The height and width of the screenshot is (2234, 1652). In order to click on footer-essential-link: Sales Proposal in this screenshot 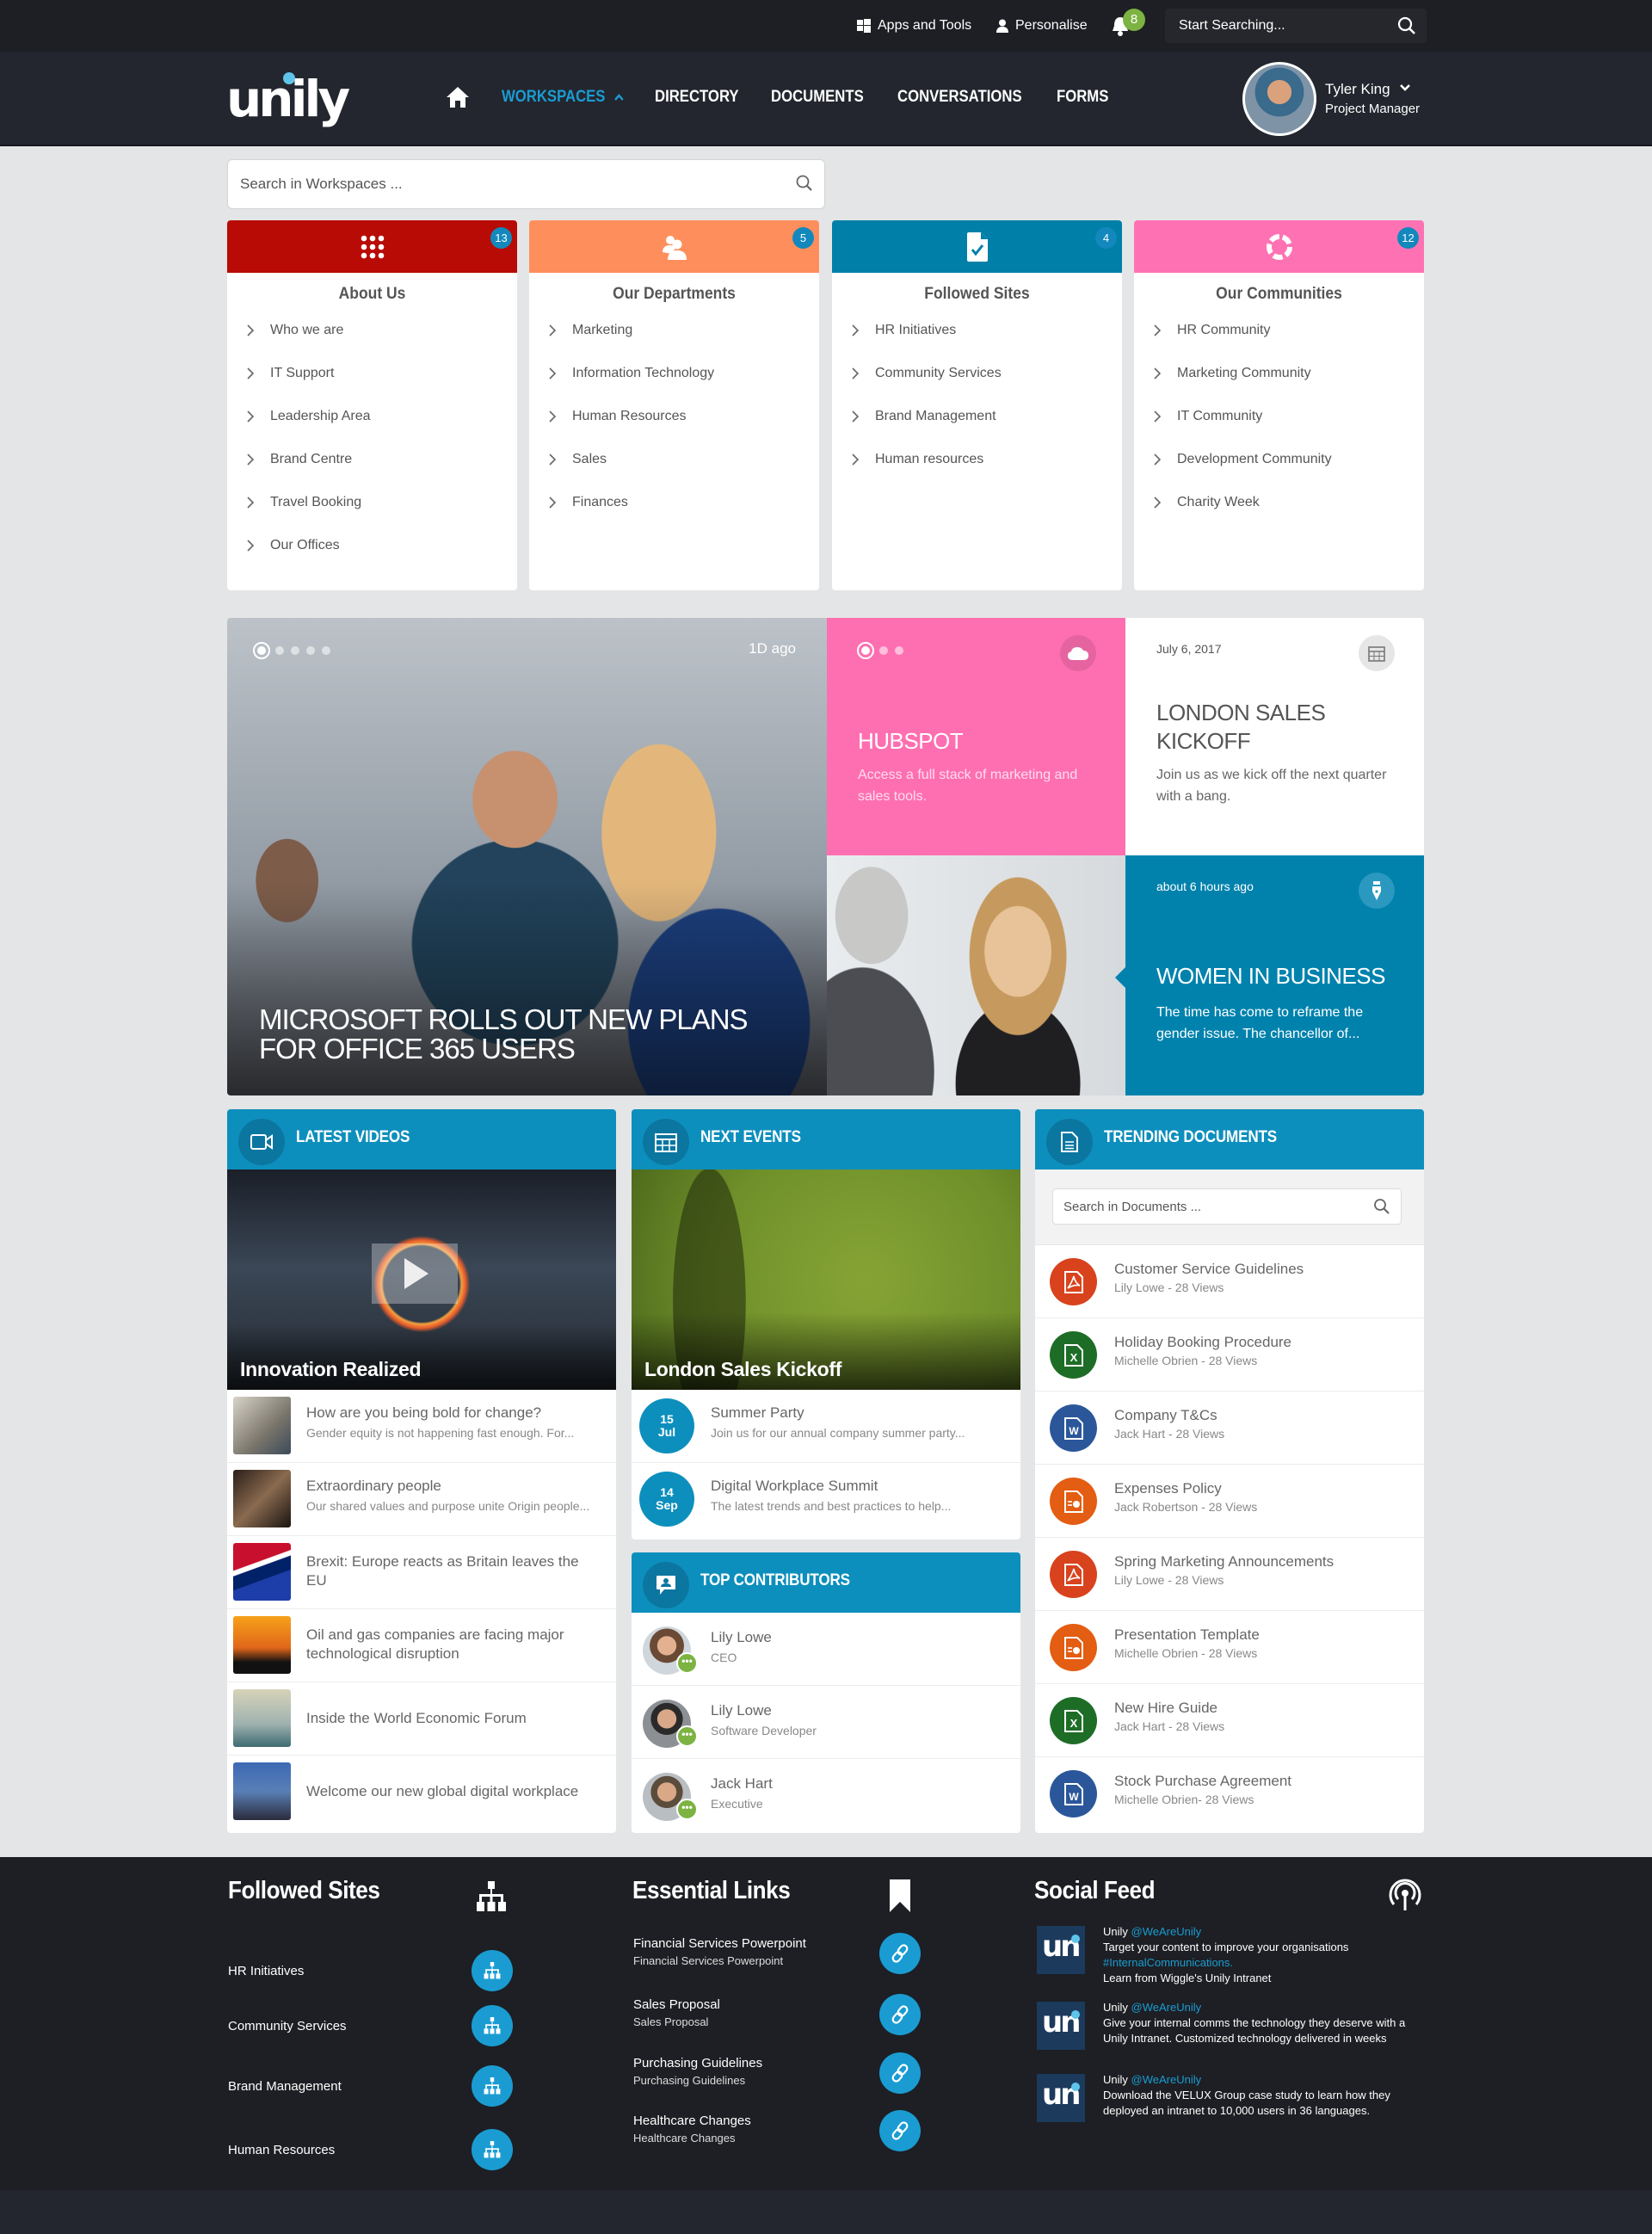, I will do `click(676, 2005)`.